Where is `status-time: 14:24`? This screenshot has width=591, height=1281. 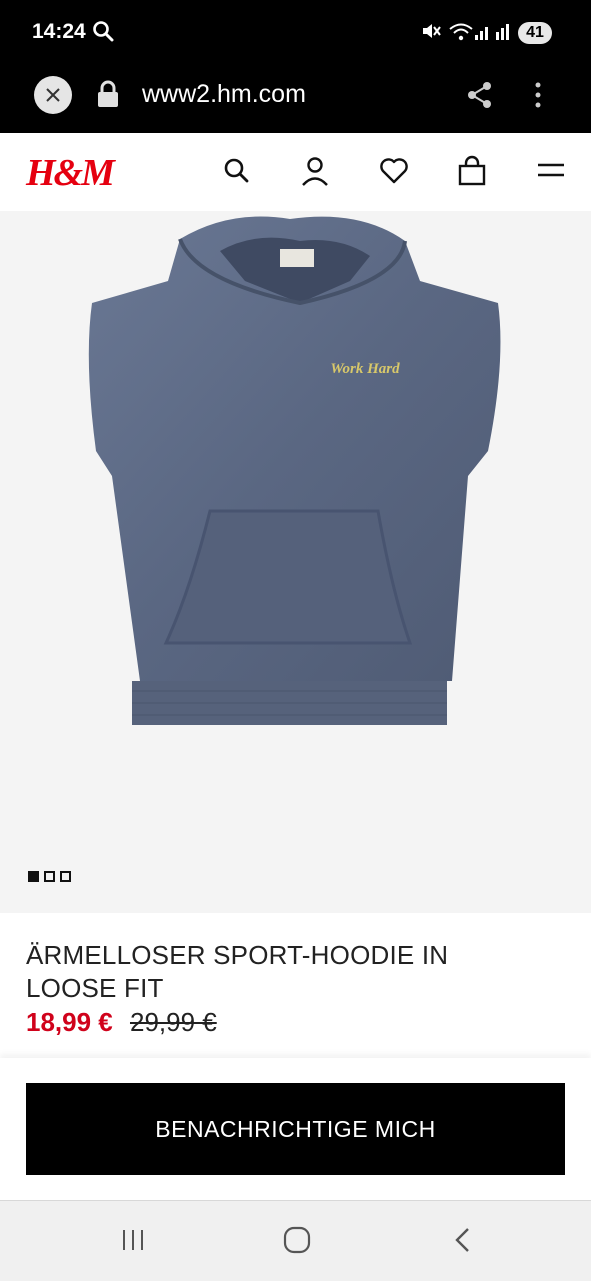
status-time: 14:24 is located at coordinates (59, 31).